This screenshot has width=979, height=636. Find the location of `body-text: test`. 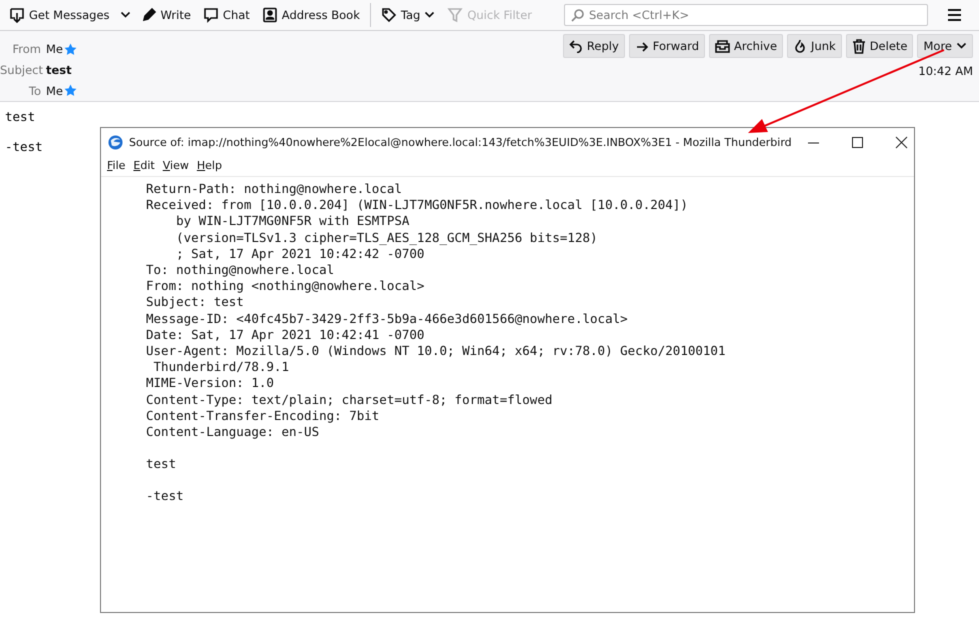

body-text: test is located at coordinates (20, 116).